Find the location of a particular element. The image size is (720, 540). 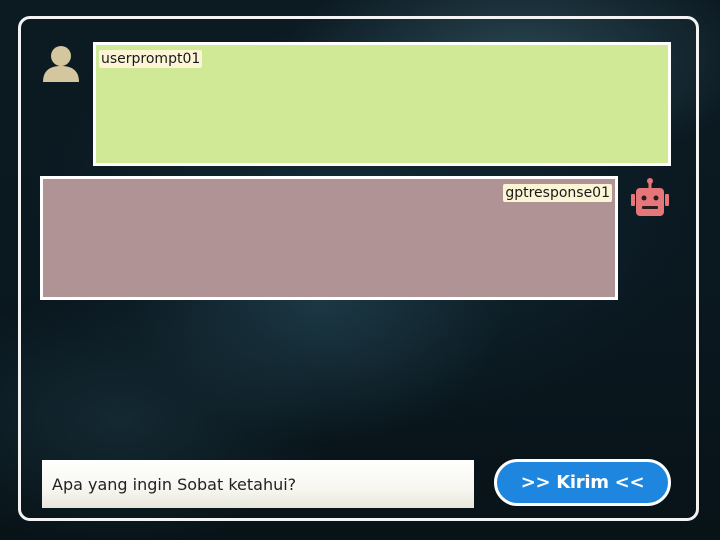

user-icon is located at coordinates (61, 64).